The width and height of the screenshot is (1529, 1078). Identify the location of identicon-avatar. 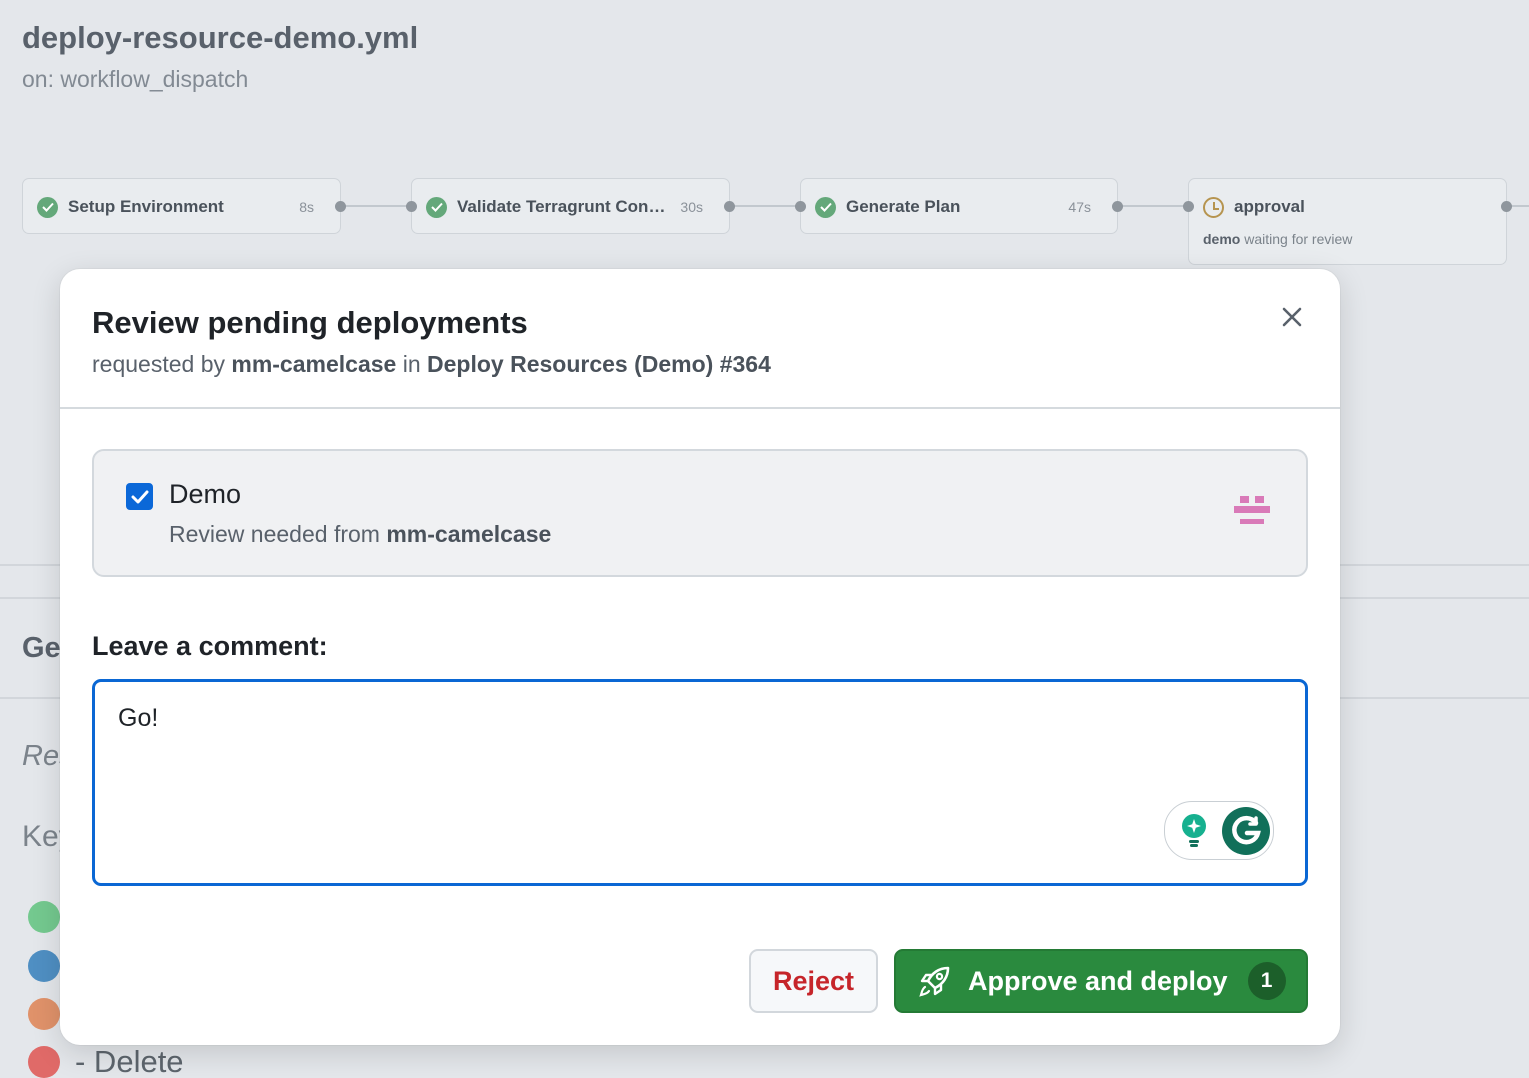
(1252, 511).